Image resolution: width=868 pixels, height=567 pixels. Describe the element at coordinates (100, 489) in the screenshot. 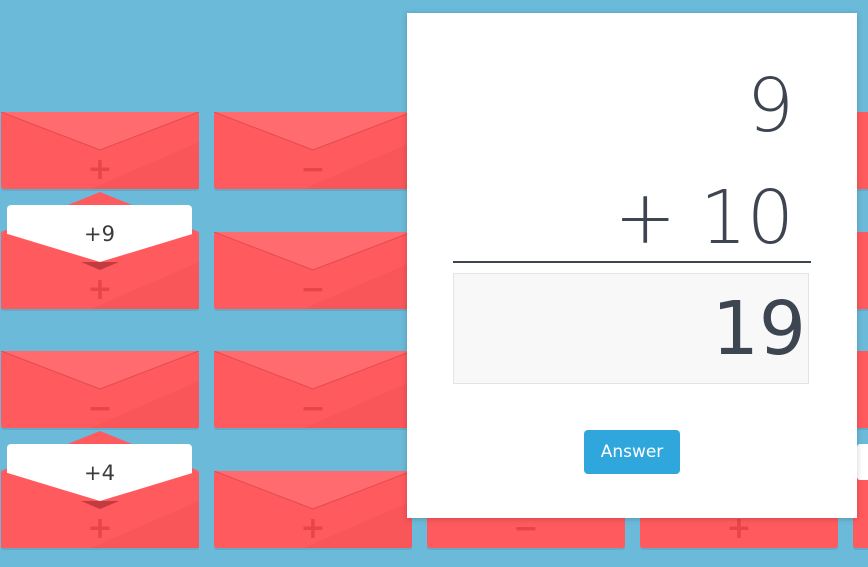

I see `envelope: +4 +` at that location.